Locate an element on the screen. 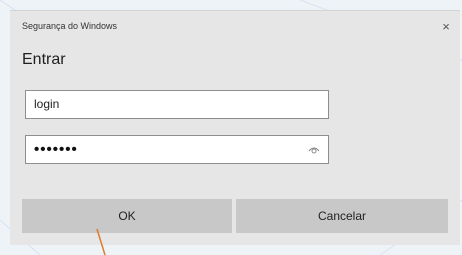  cancel-button: Cancelar is located at coordinates (342, 216).